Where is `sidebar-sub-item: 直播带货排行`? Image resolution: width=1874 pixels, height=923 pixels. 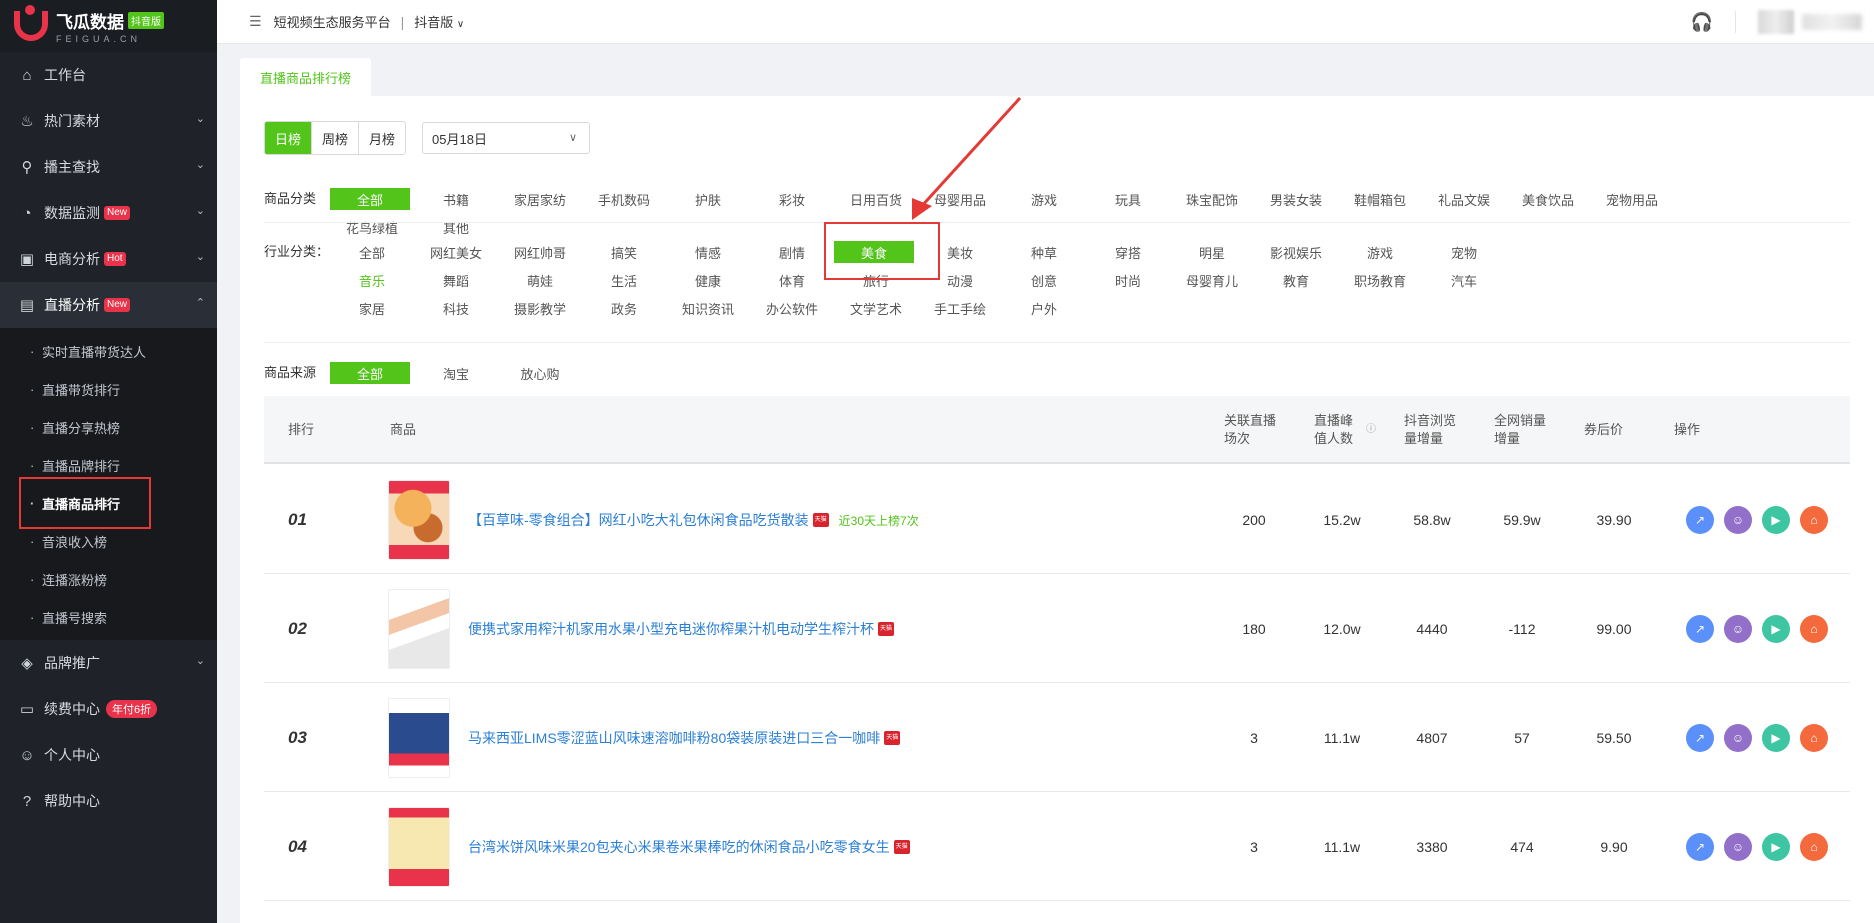 sidebar-sub-item: 直播带货排行 is located at coordinates (108, 389).